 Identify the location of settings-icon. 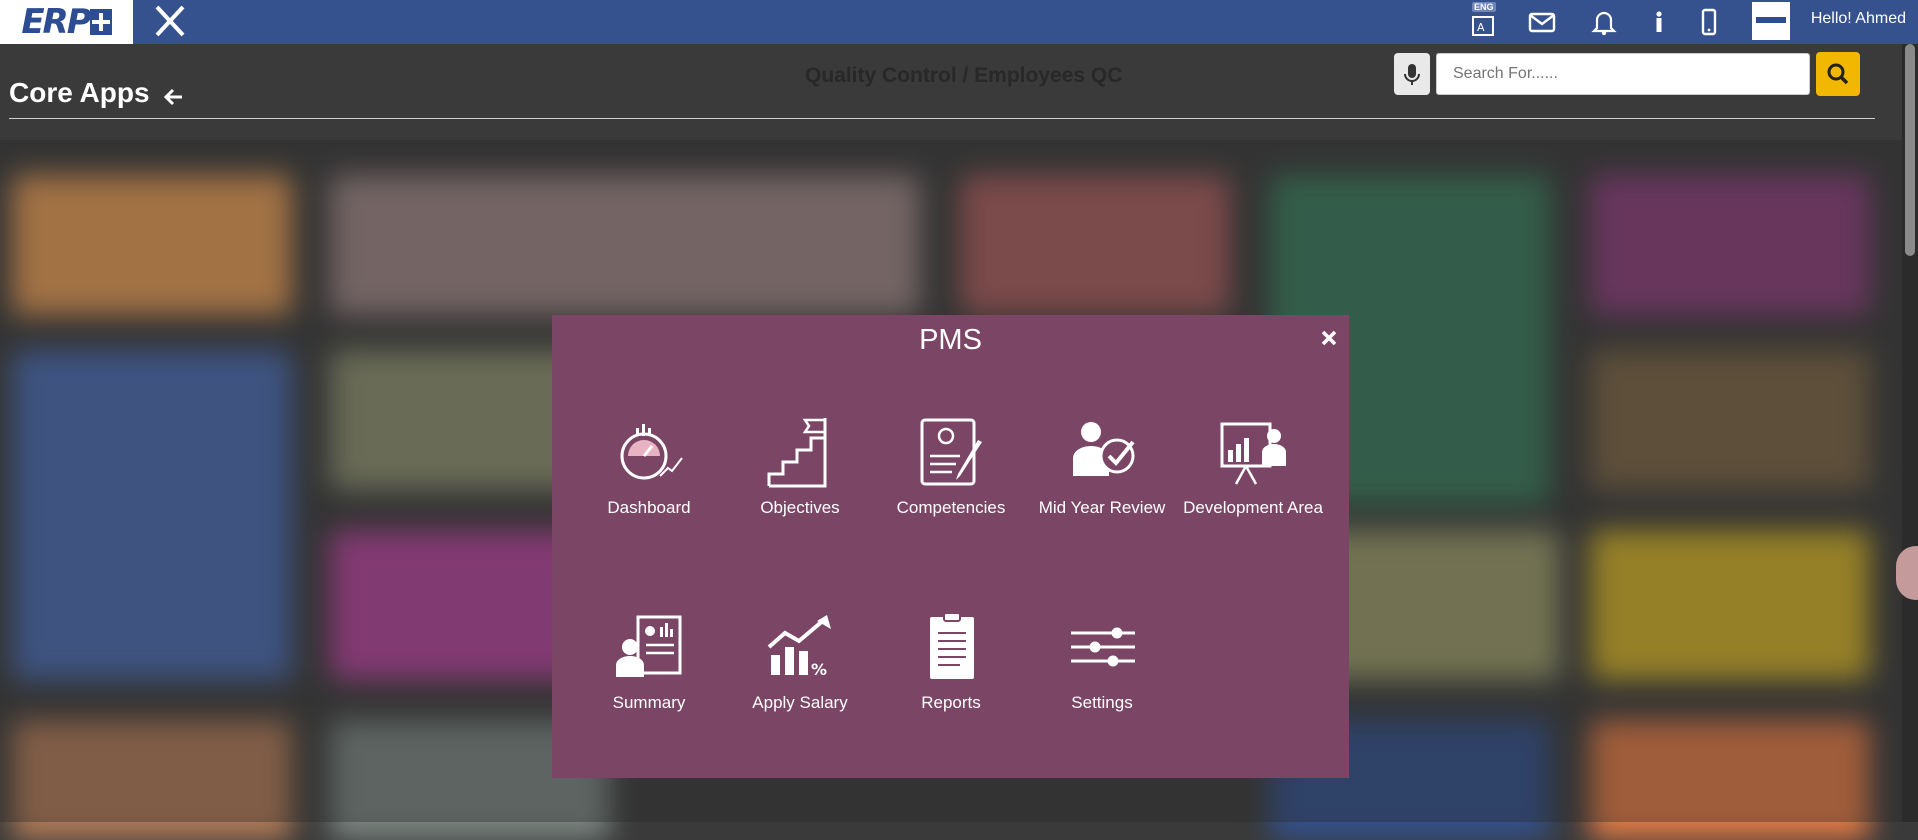
(1103, 647).